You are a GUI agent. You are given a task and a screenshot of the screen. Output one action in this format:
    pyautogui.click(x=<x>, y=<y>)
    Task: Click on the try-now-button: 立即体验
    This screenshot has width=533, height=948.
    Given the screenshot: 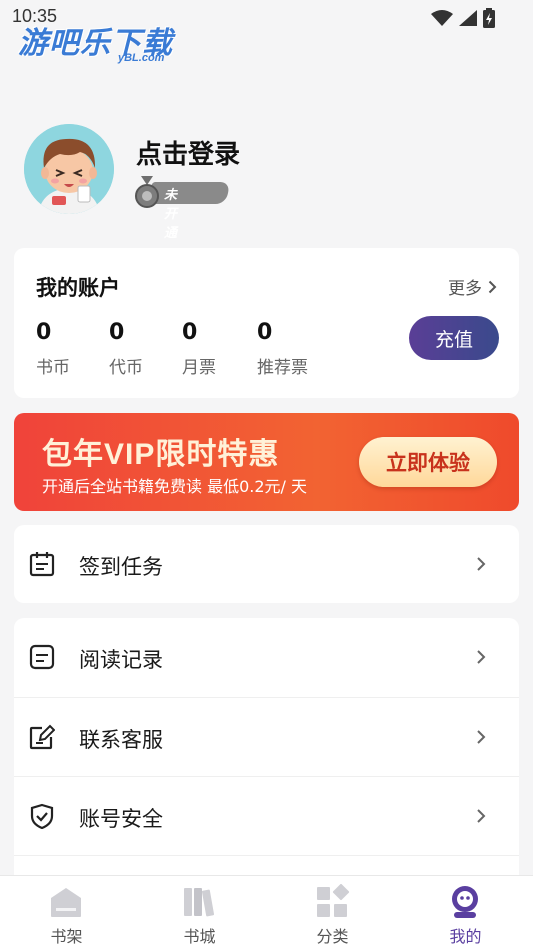 What is the action you would take?
    pyautogui.click(x=428, y=462)
    